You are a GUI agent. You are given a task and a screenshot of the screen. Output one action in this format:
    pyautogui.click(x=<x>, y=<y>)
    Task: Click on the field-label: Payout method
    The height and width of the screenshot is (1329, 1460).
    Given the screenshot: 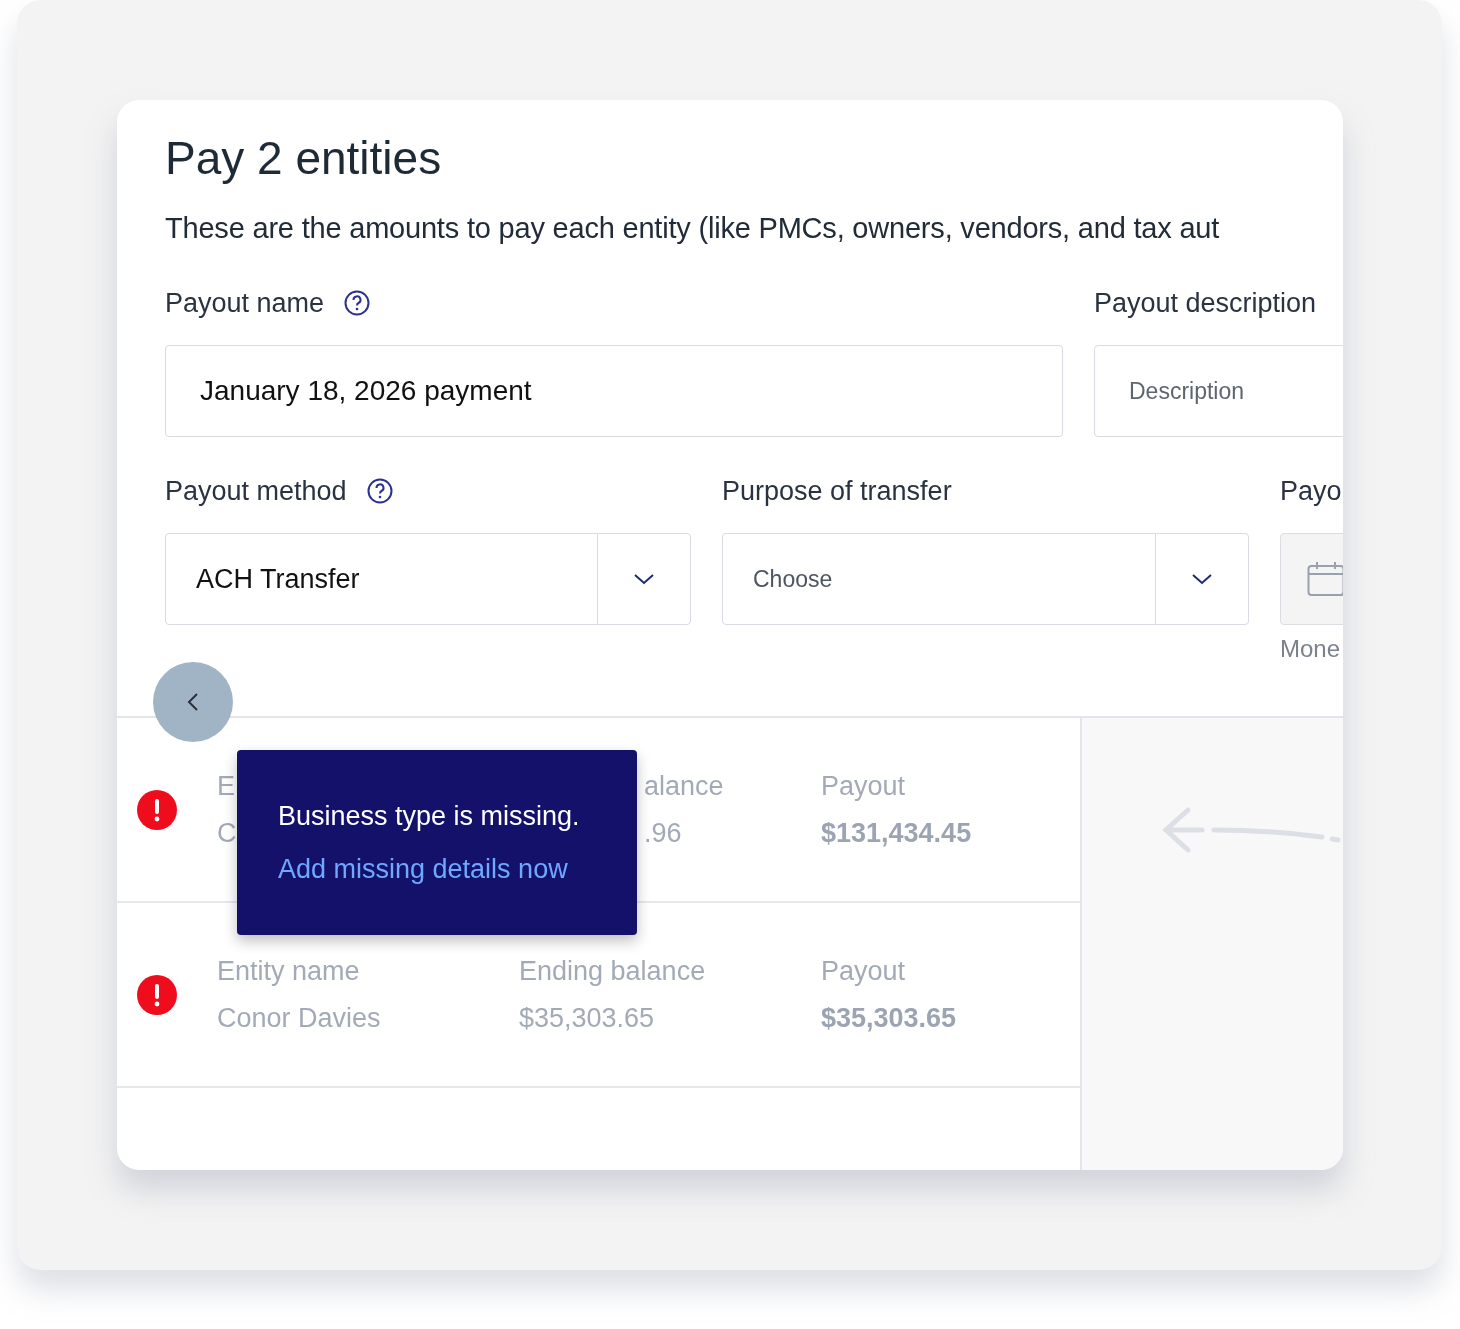 What is the action you would take?
    pyautogui.click(x=256, y=491)
    